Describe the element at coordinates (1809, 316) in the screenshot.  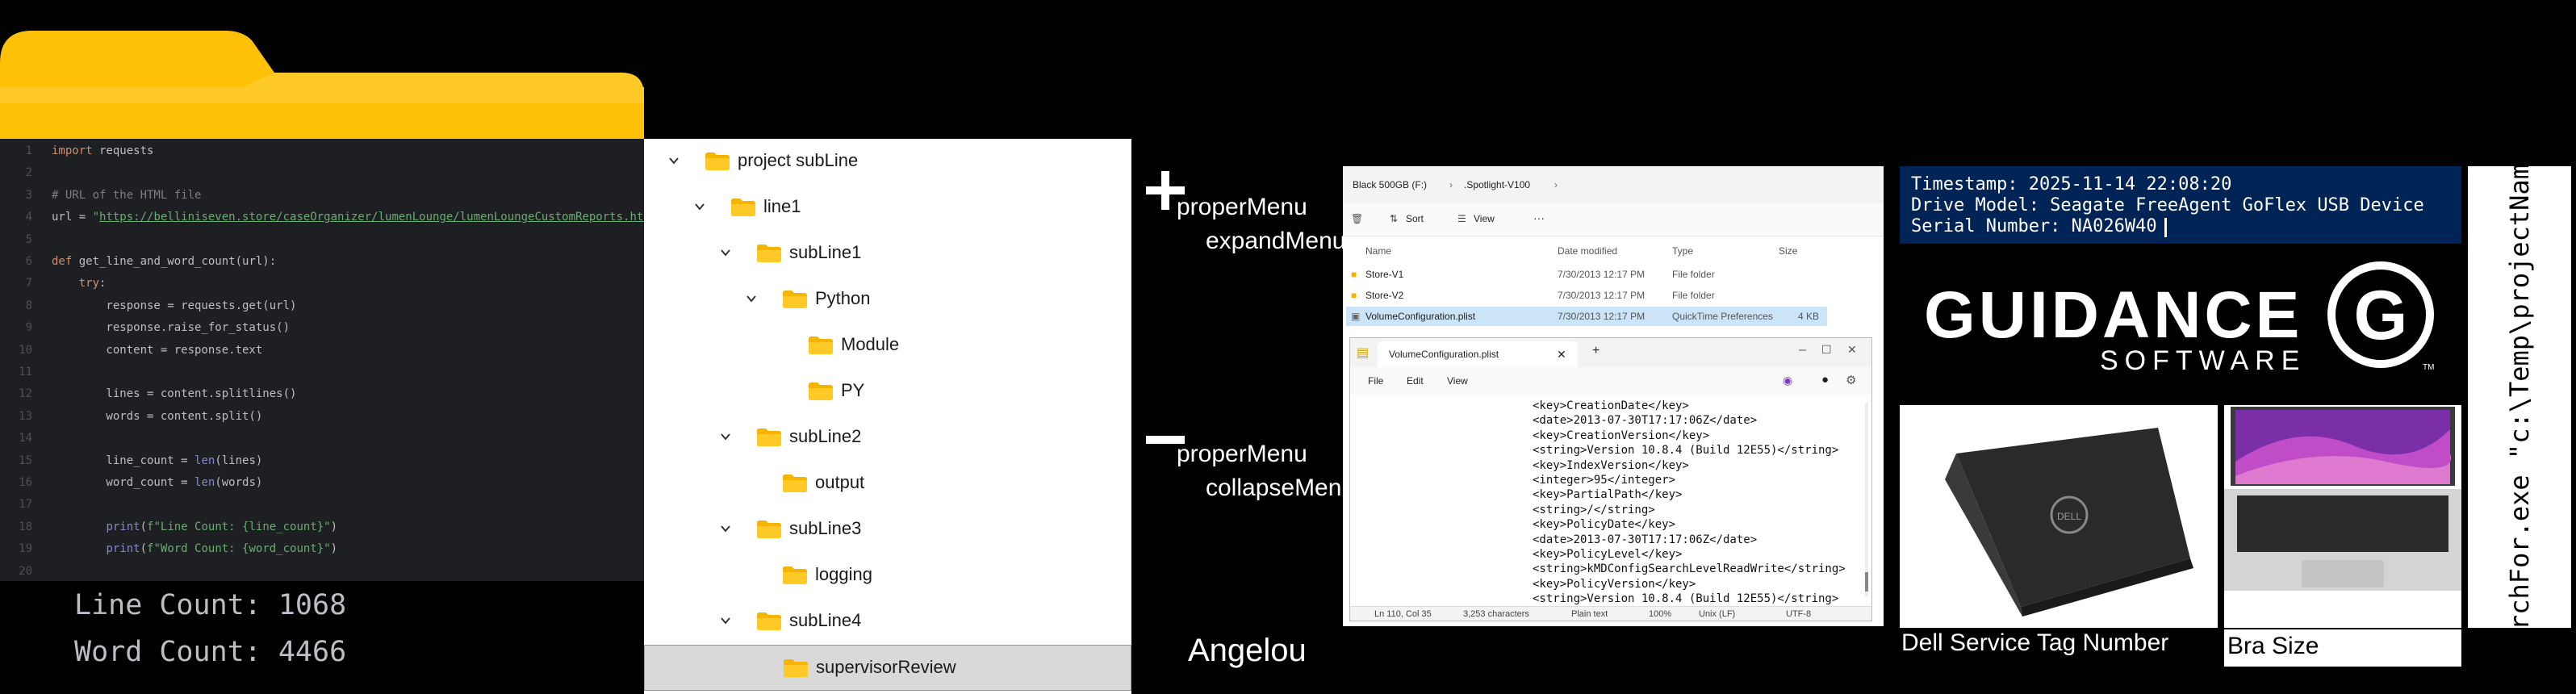
I see `file-size: 4 KB` at that location.